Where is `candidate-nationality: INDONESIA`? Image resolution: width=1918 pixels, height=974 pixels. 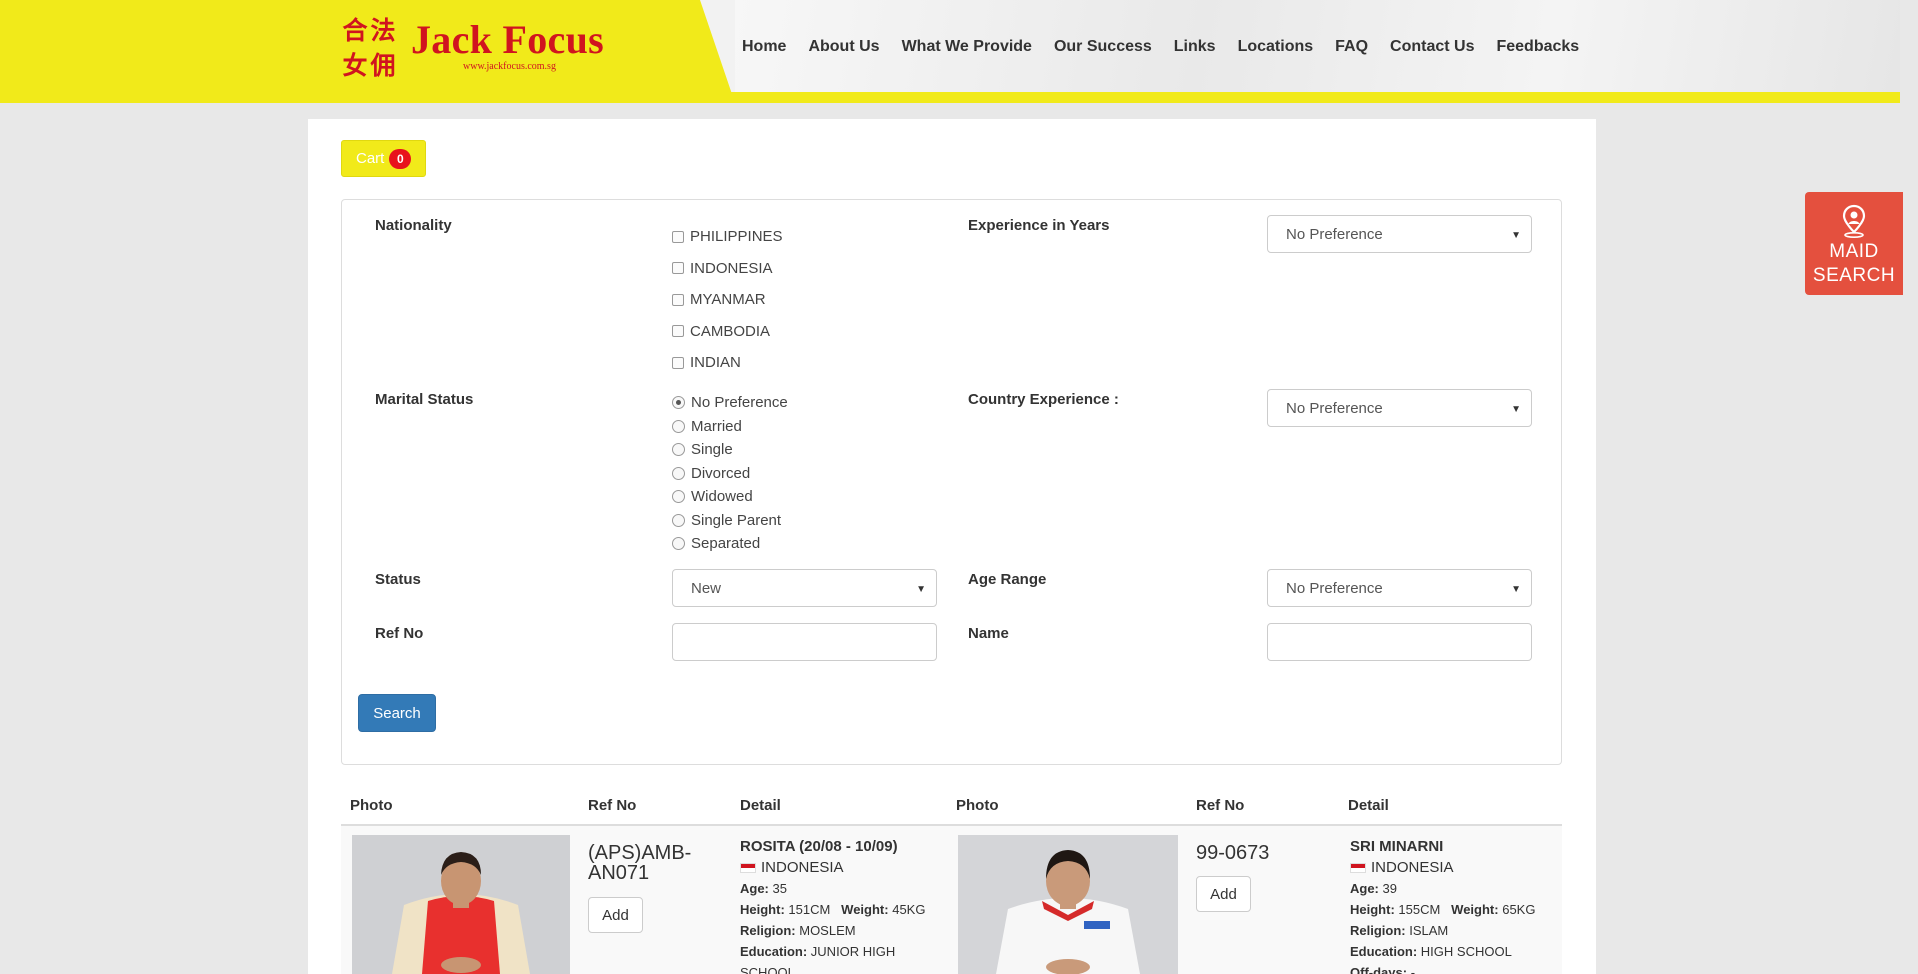
candidate-nationality: INDONESIA is located at coordinates (832, 867).